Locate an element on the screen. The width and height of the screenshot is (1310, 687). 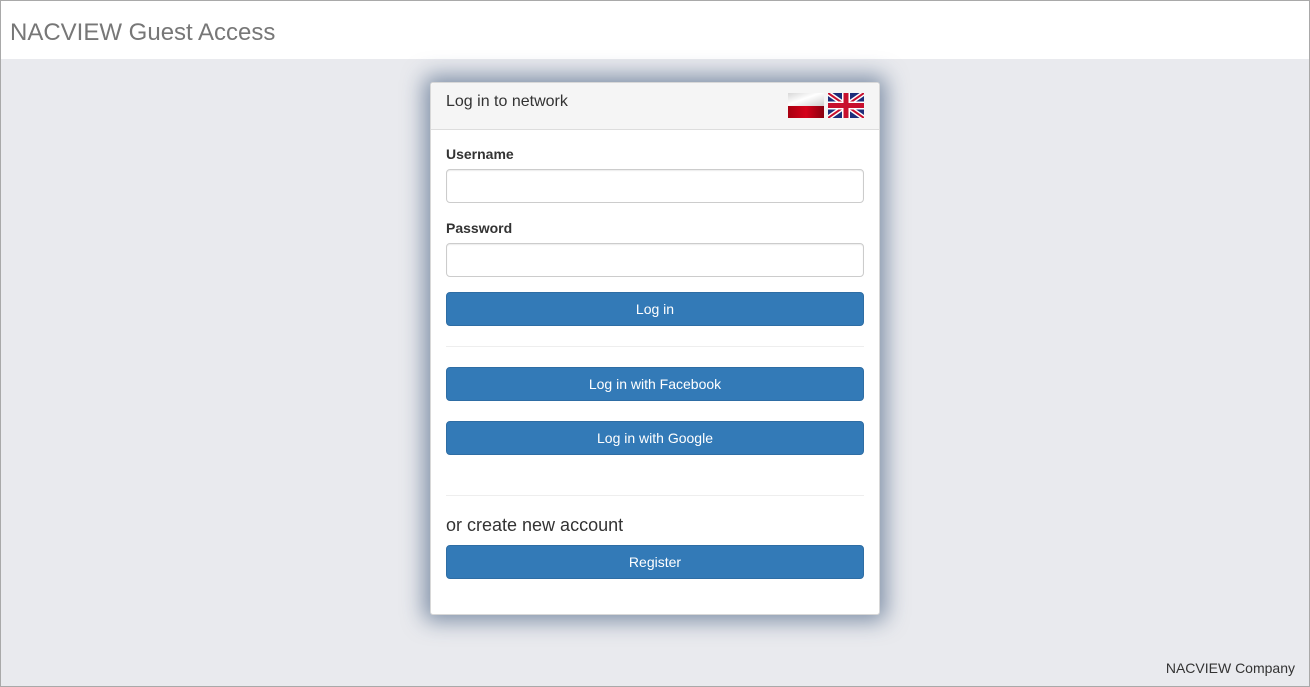
username-label: Username is located at coordinates (480, 154).